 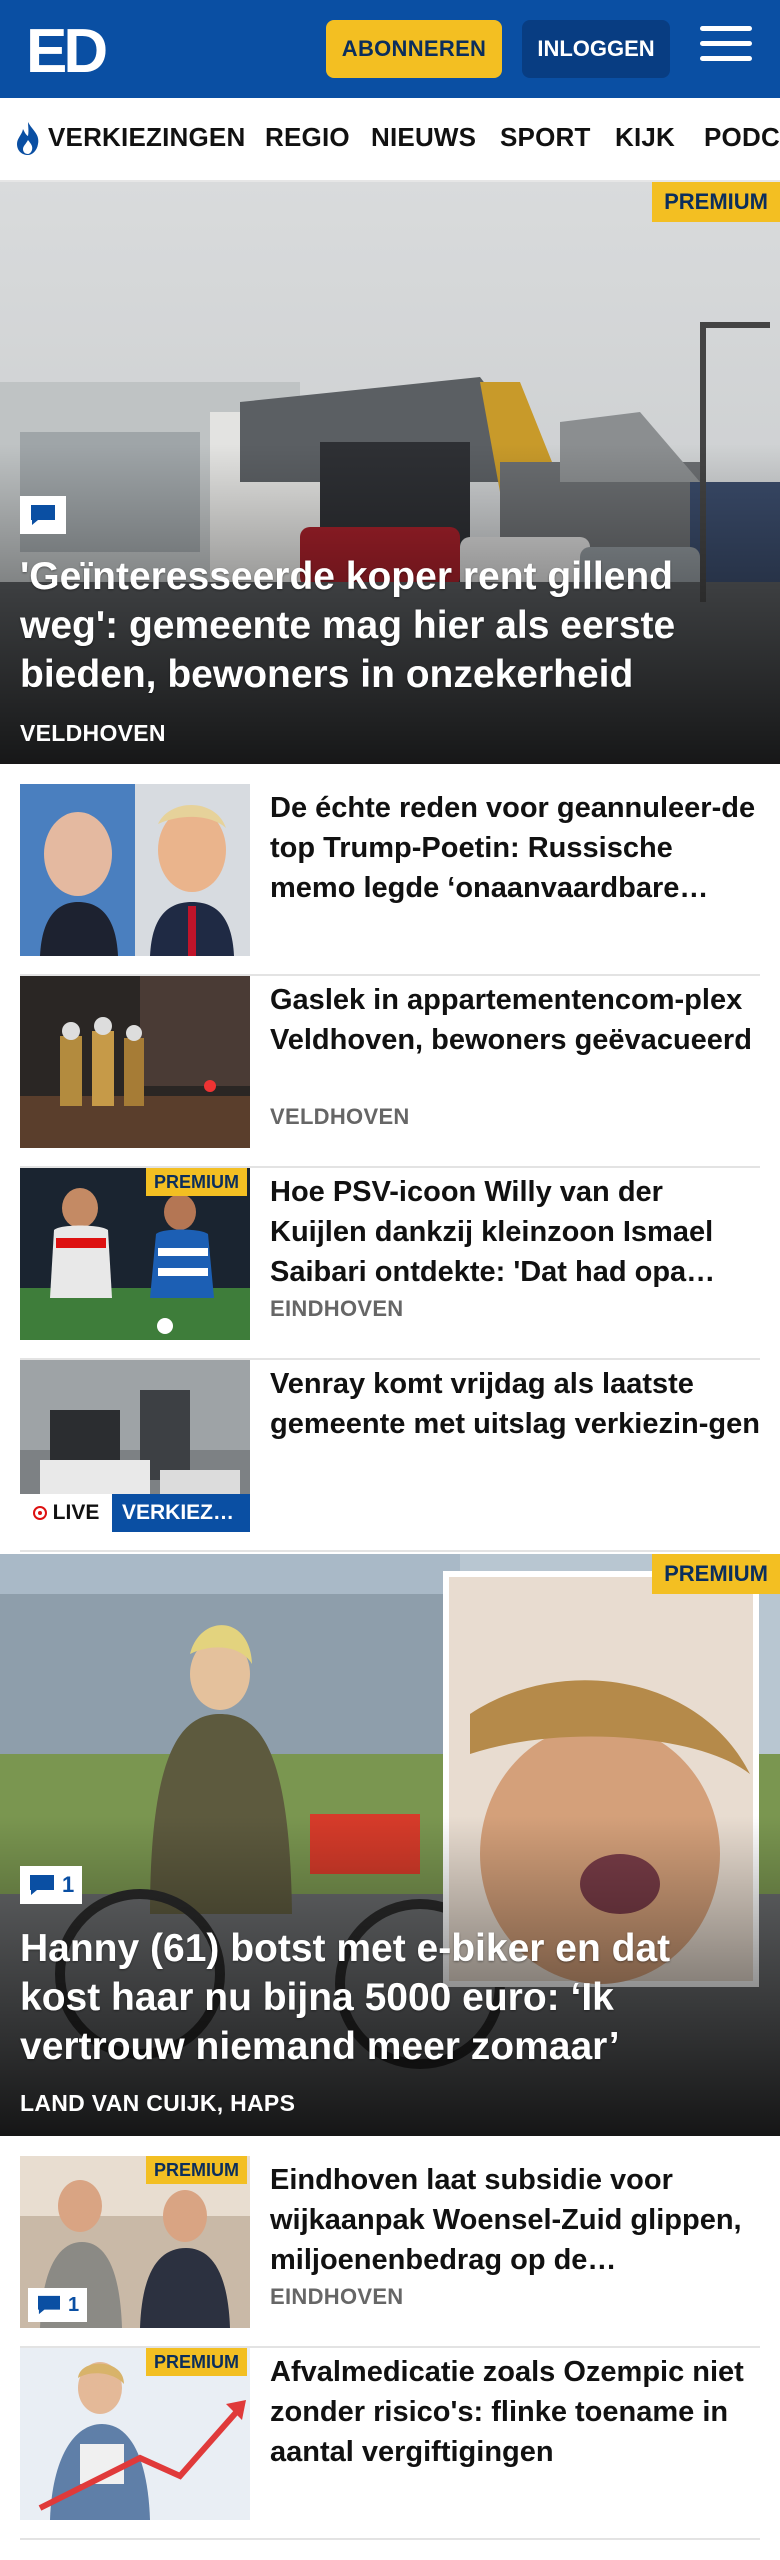 I want to click on live-icon, so click(x=39, y=1513).